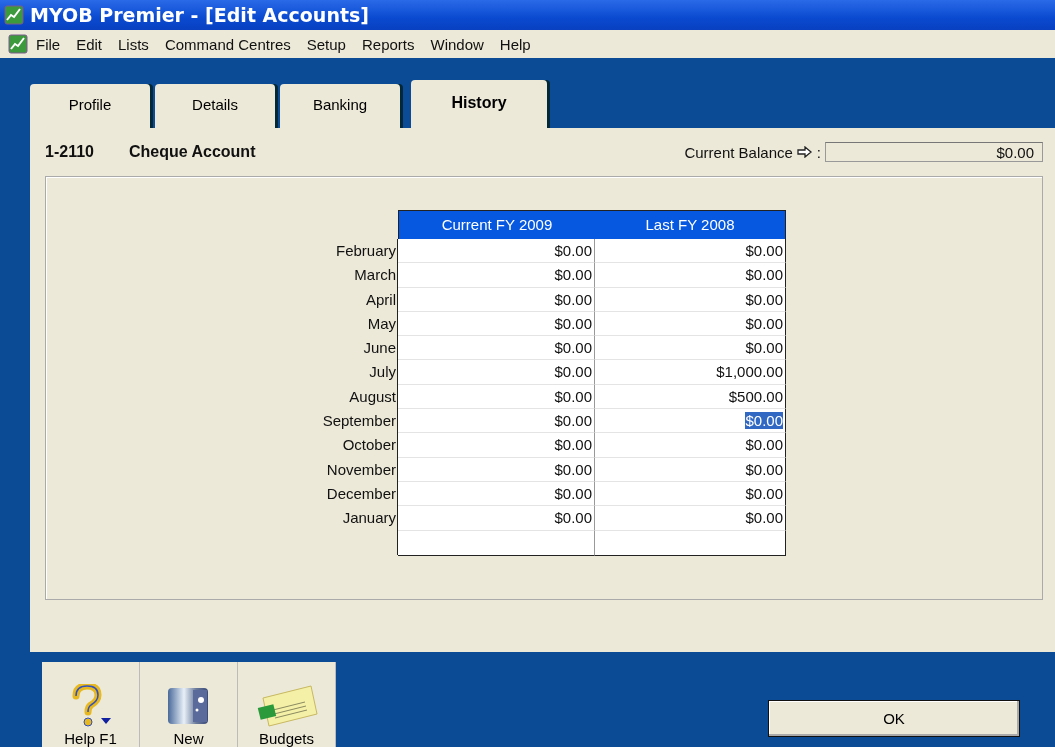 This screenshot has width=1055, height=747. What do you see at coordinates (755, 396) in the screenshot?
I see `table-cell: $500.00` at bounding box center [755, 396].